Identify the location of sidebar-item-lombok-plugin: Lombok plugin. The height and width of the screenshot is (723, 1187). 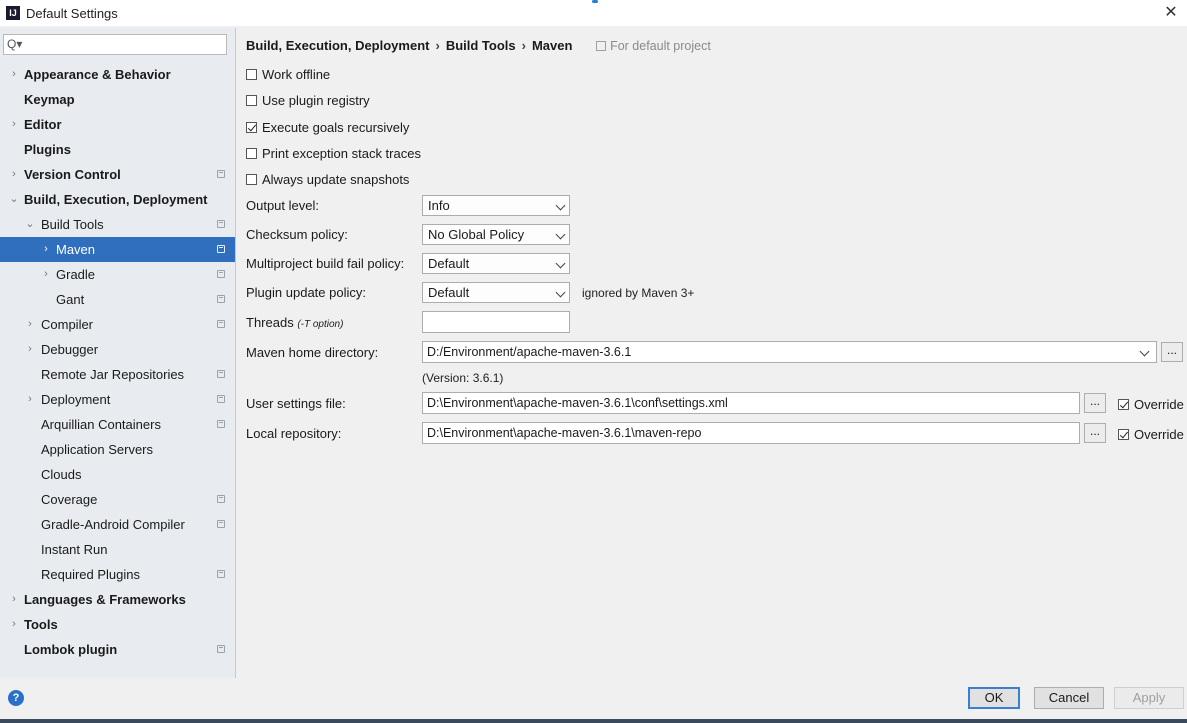
(117, 649).